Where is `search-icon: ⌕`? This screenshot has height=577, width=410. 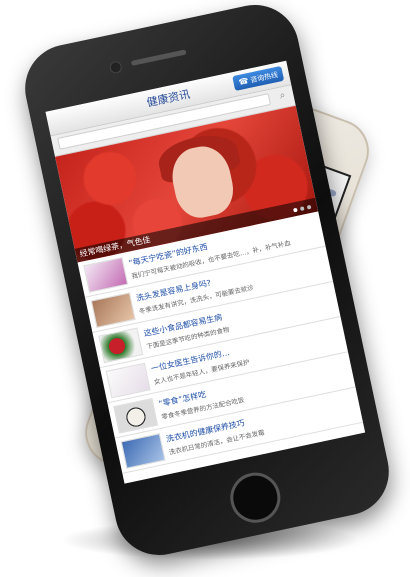 search-icon: ⌕ is located at coordinates (283, 96).